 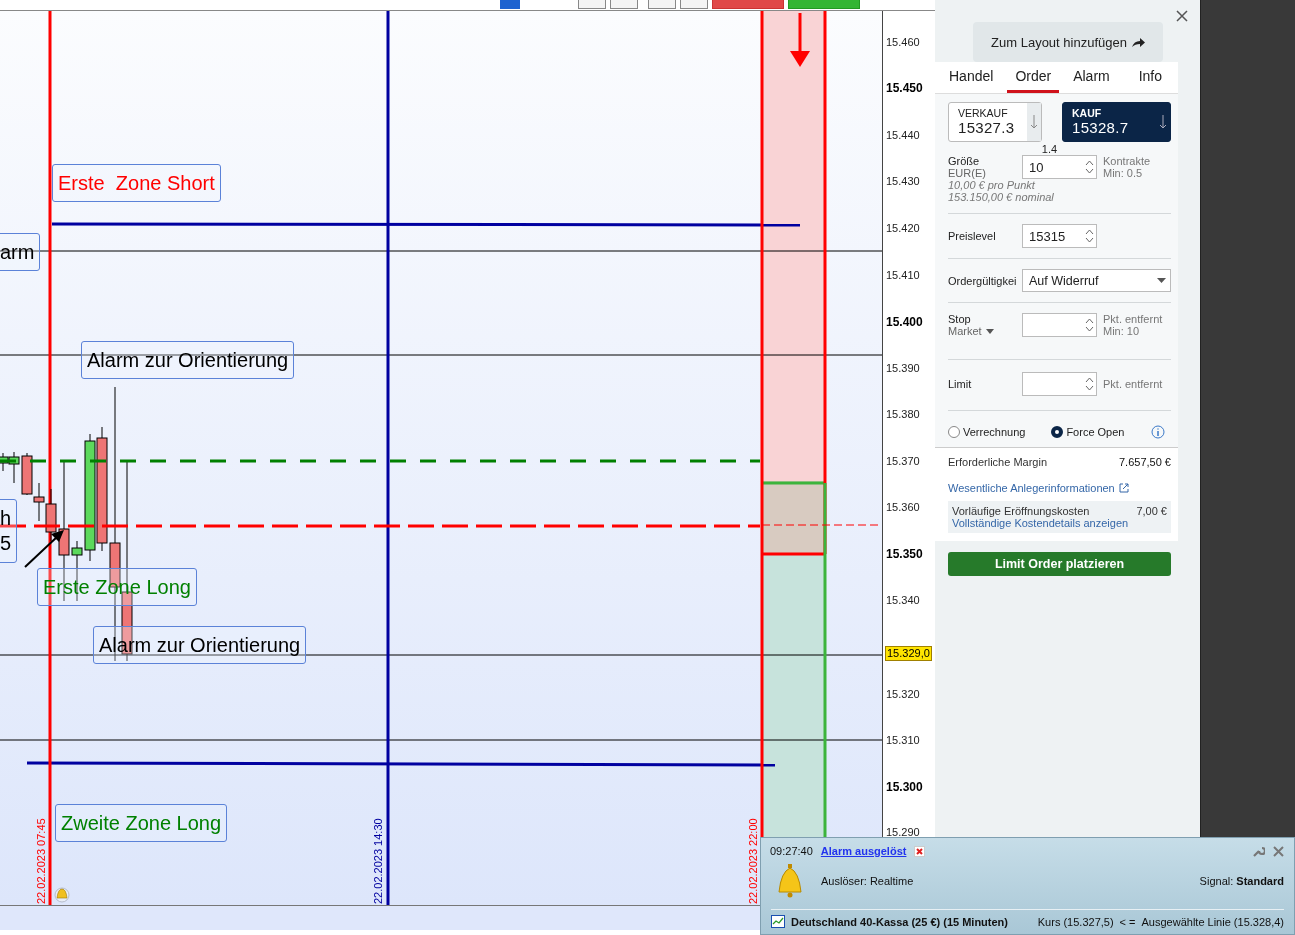 What do you see at coordinates (1145, 462) in the screenshot?
I see `margin-value: 7.657,50 €` at bounding box center [1145, 462].